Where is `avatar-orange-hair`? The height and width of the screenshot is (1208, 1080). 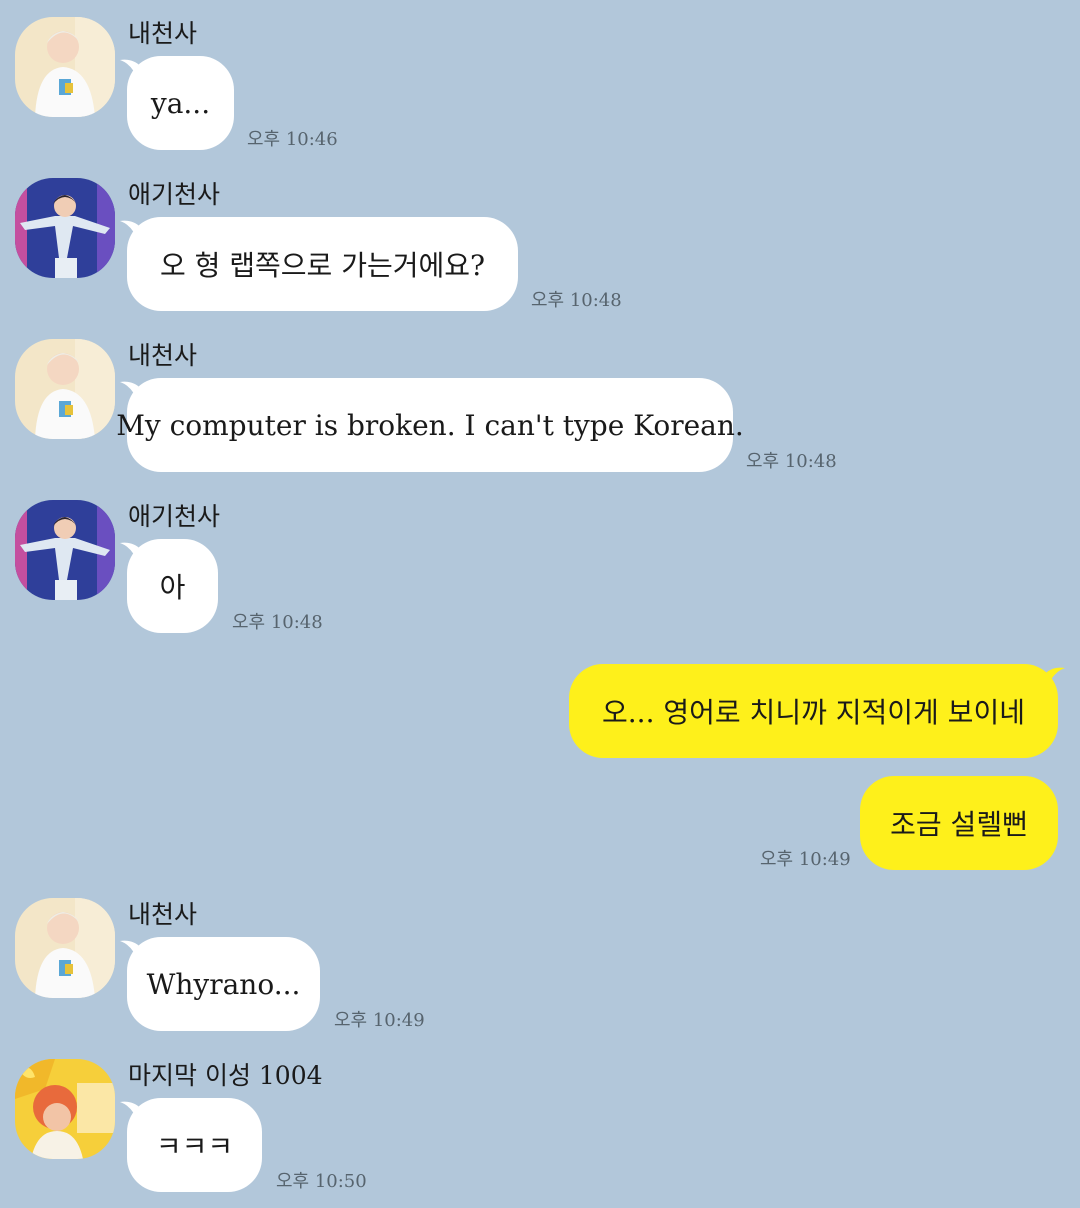 avatar-orange-hair is located at coordinates (65, 1109).